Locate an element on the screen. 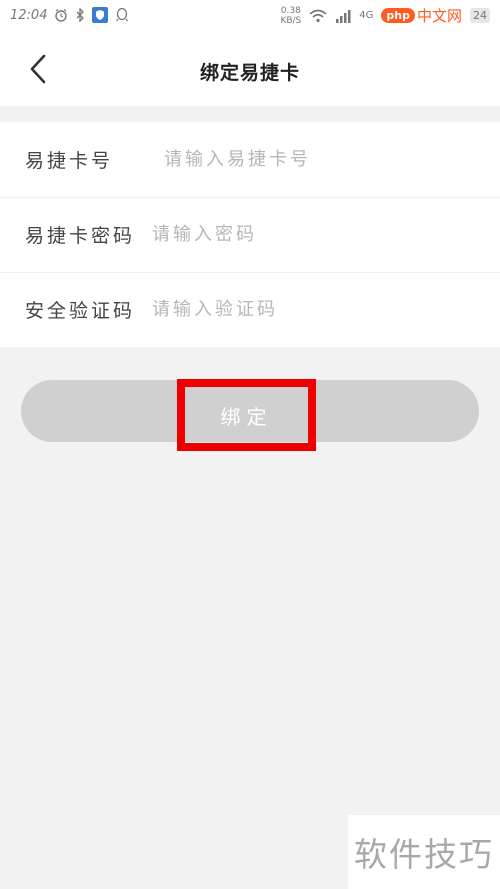 The height and width of the screenshot is (889, 500). network-type: 4G is located at coordinates (366, 15).